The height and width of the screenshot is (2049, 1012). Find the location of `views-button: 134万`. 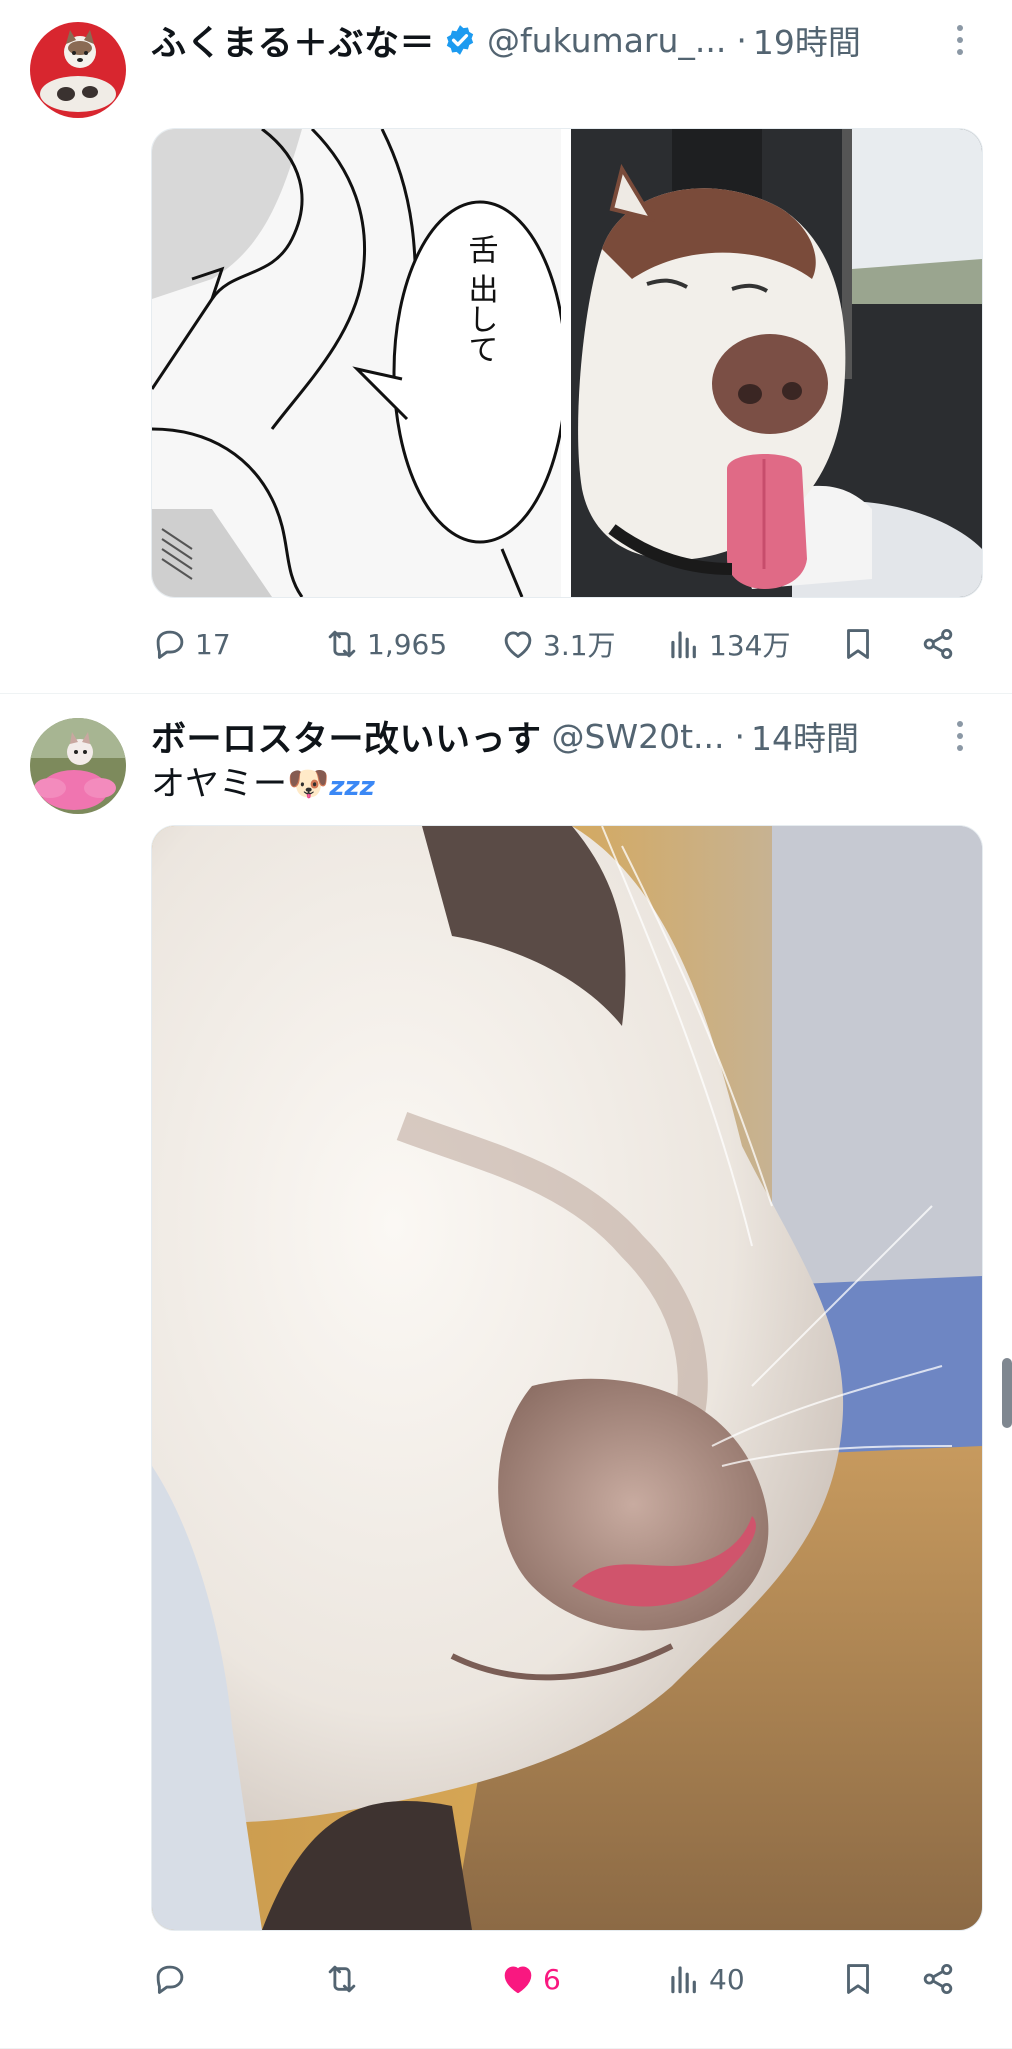

views-button: 134万 is located at coordinates (727, 644).